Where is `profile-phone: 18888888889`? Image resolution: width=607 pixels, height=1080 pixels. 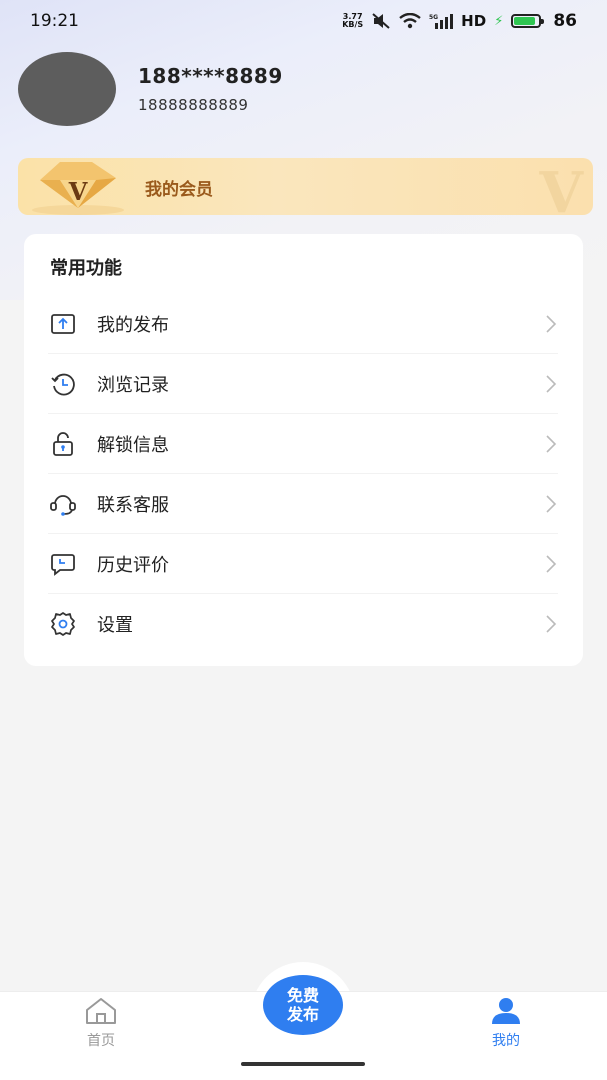
profile-phone: 18888888889 is located at coordinates (193, 105).